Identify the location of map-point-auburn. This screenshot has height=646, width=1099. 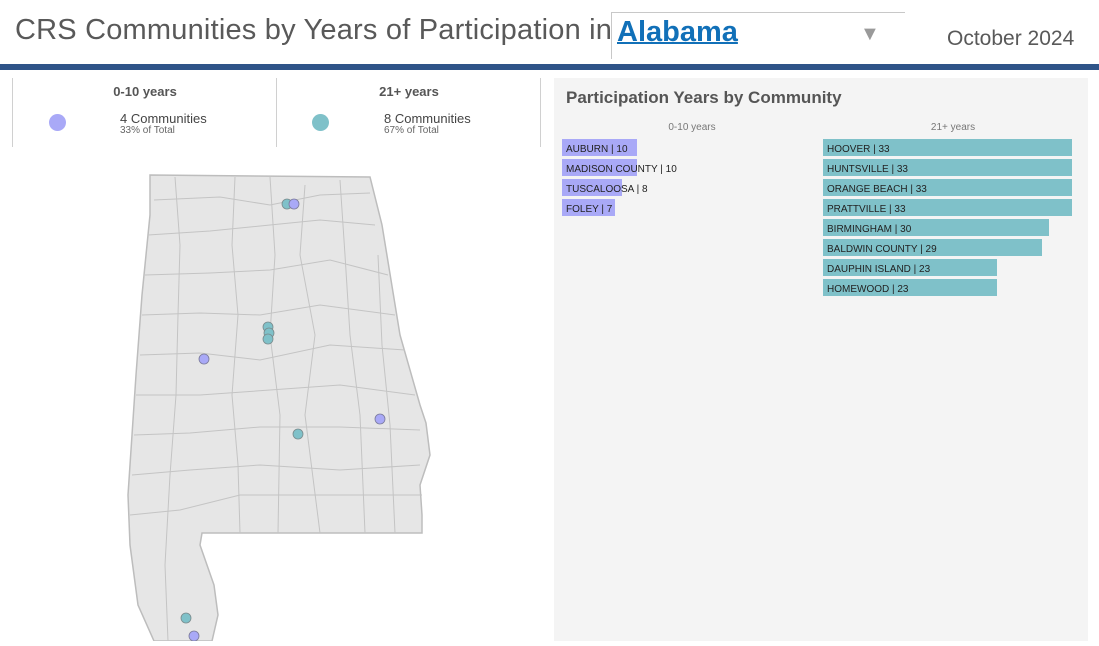
(380, 419).